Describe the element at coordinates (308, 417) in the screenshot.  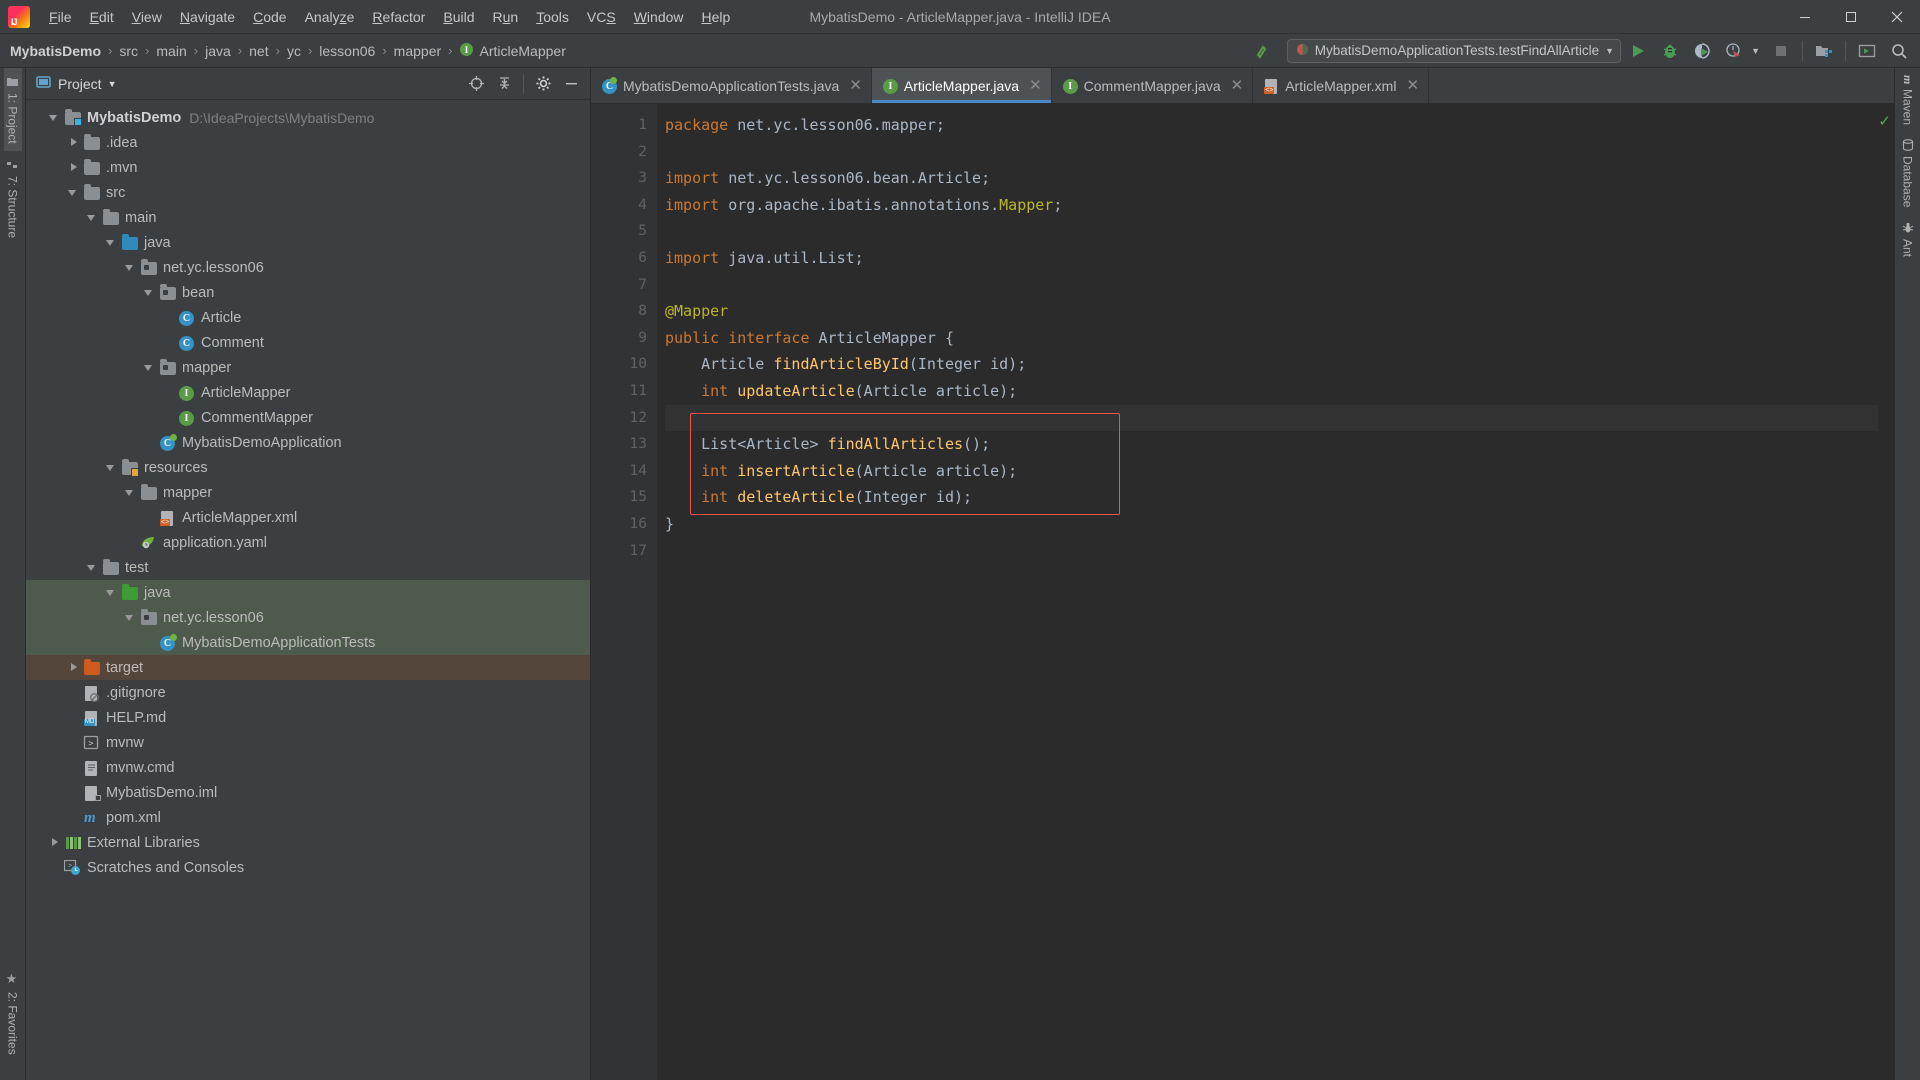
I see `tree-node-commentmapper: I CommentMapper` at that location.